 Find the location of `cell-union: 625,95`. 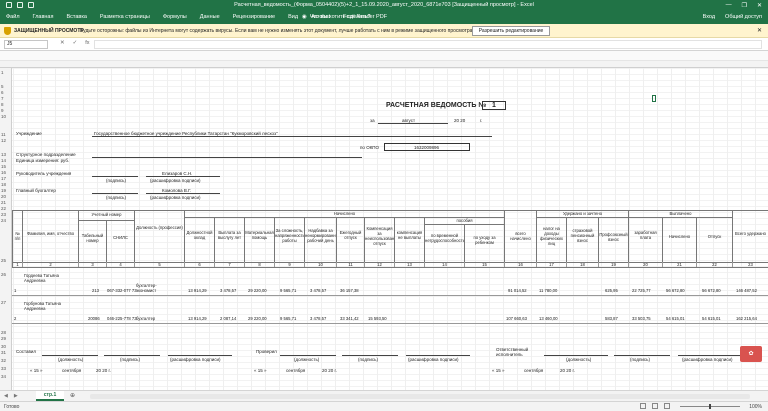

cell-union: 625,95 is located at coordinates (611, 290).